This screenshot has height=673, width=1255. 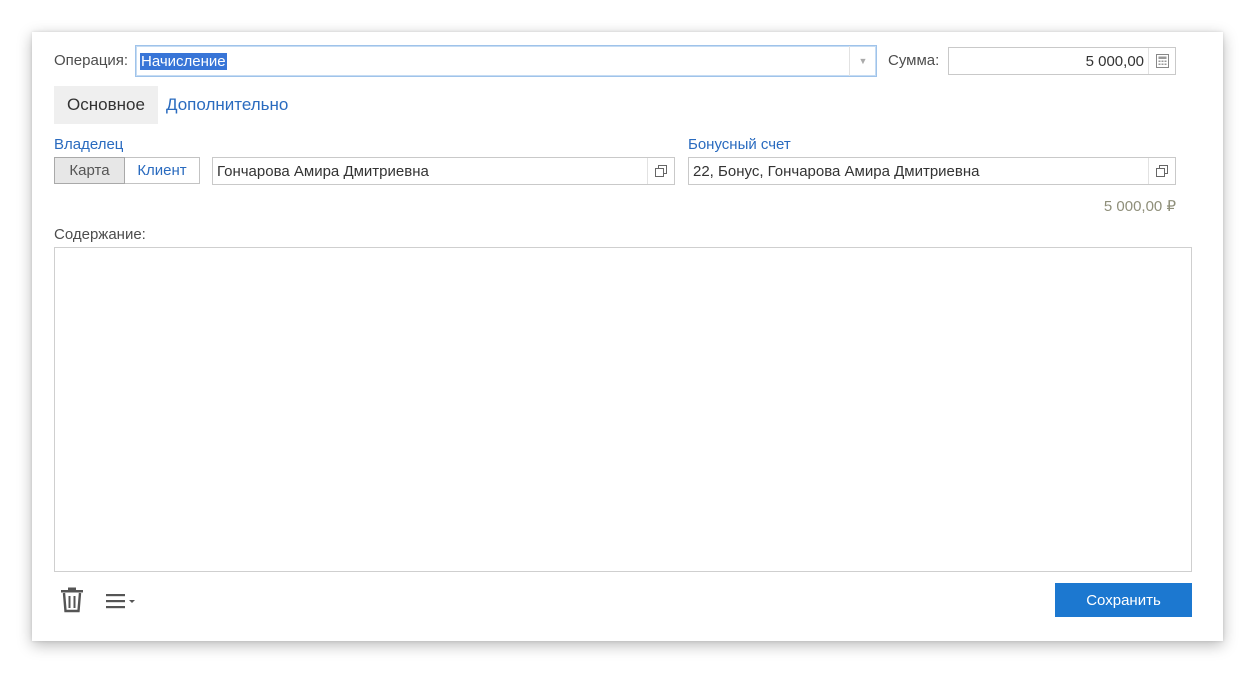 What do you see at coordinates (100, 234) in the screenshot?
I see `content-label: Содержание:` at bounding box center [100, 234].